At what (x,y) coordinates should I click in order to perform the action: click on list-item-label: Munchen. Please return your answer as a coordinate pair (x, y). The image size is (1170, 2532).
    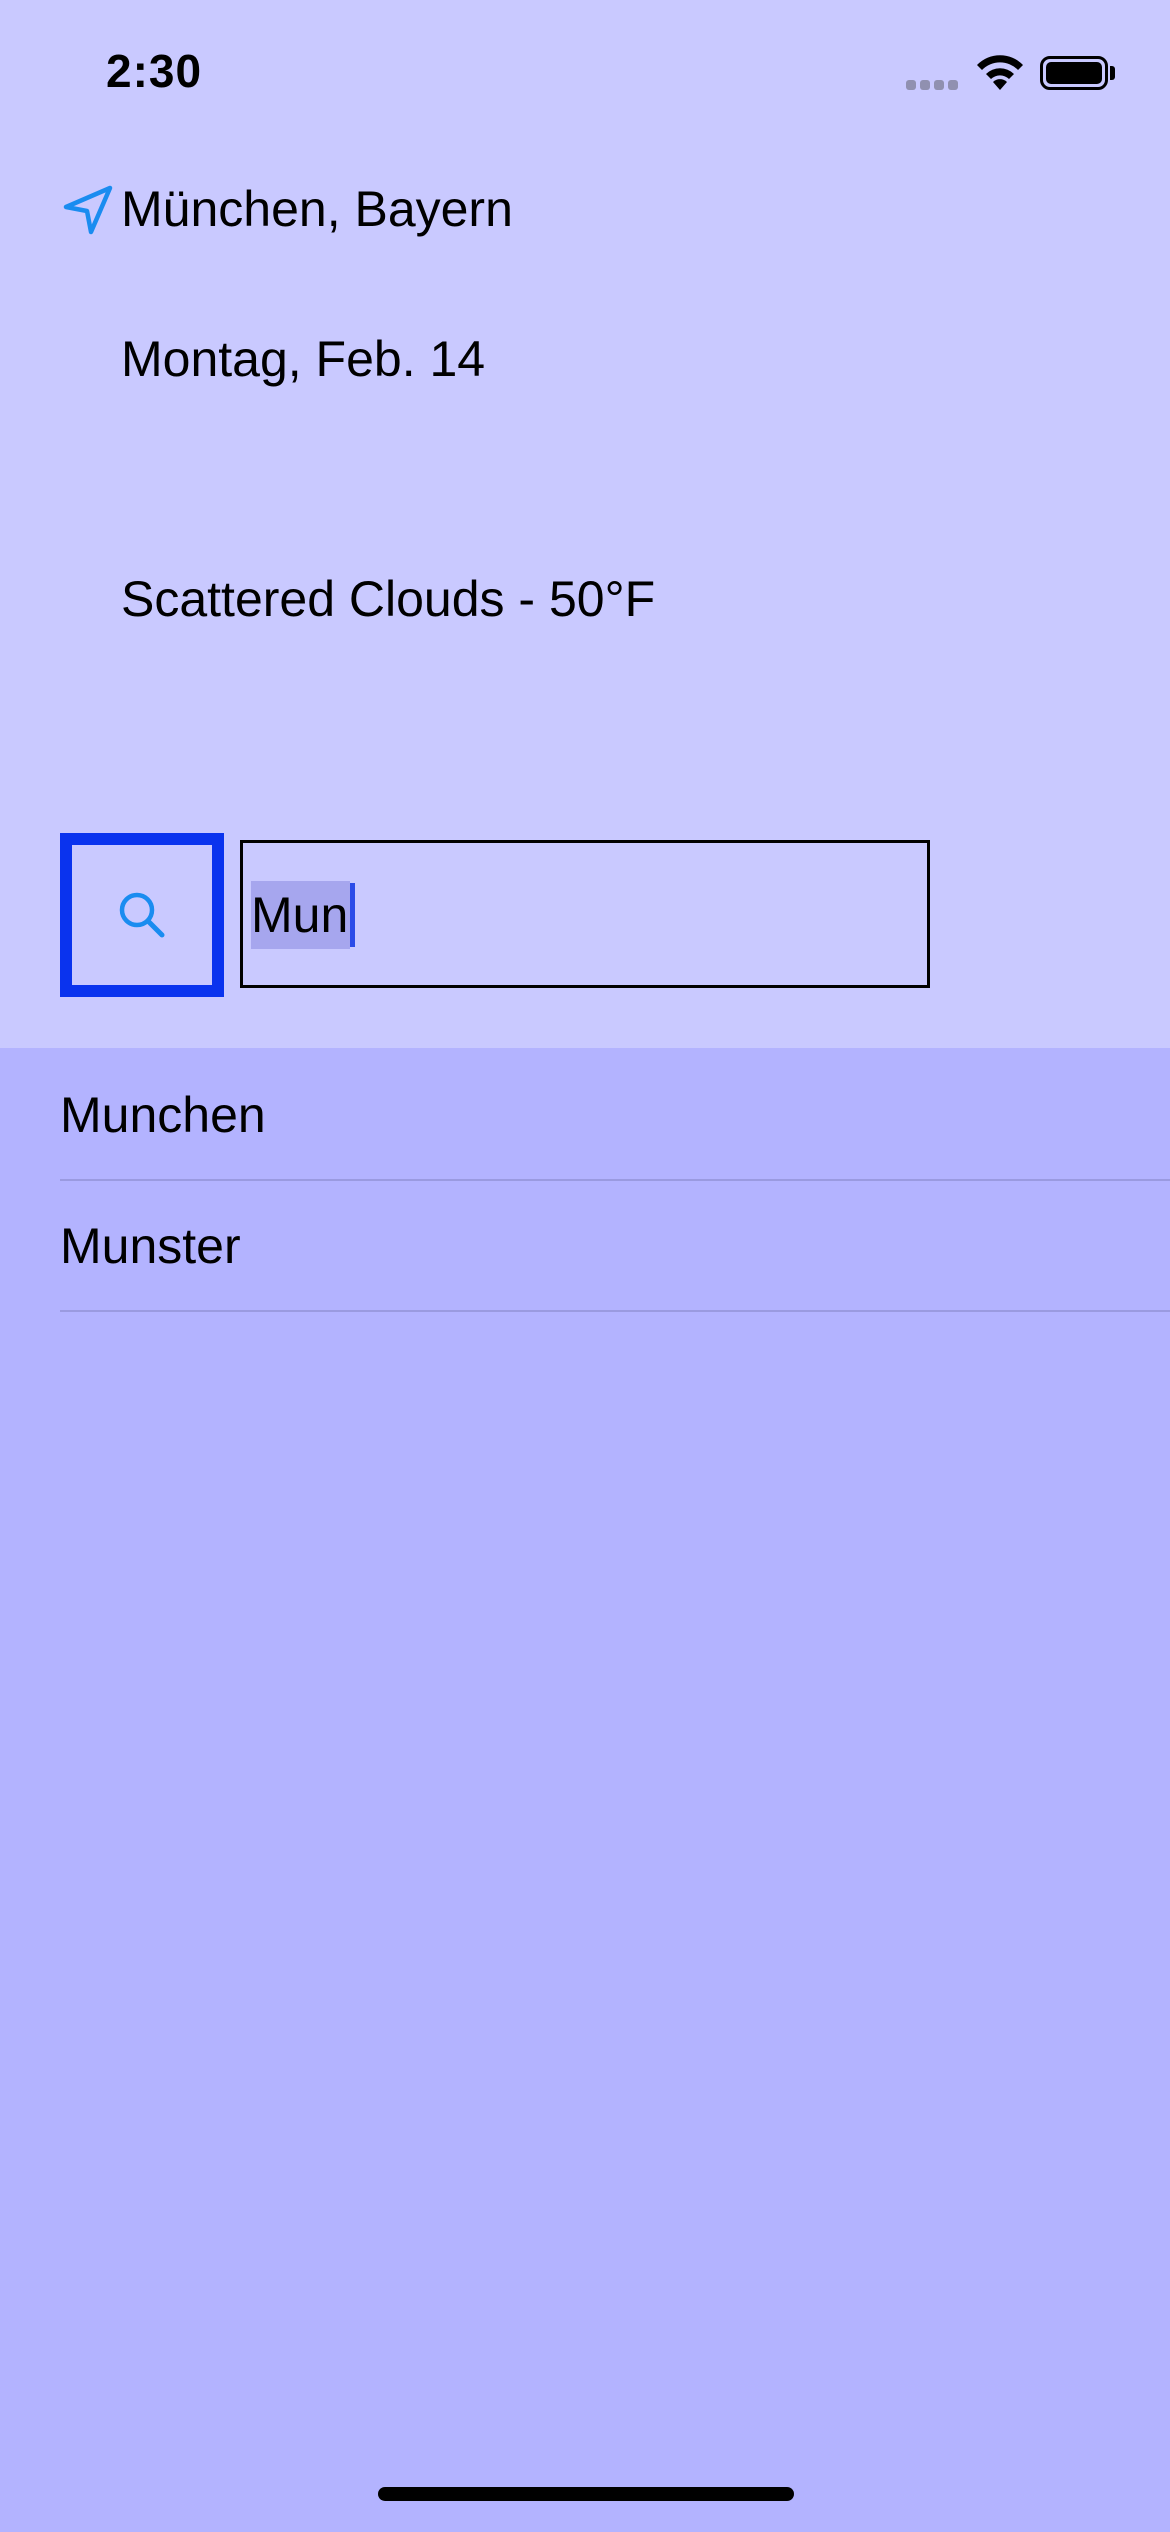
    Looking at the image, I should click on (163, 1115).